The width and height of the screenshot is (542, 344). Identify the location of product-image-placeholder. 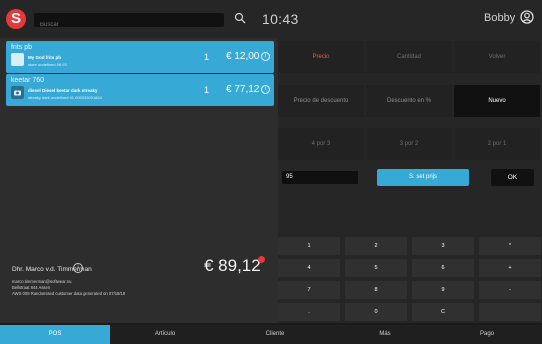
(17, 59).